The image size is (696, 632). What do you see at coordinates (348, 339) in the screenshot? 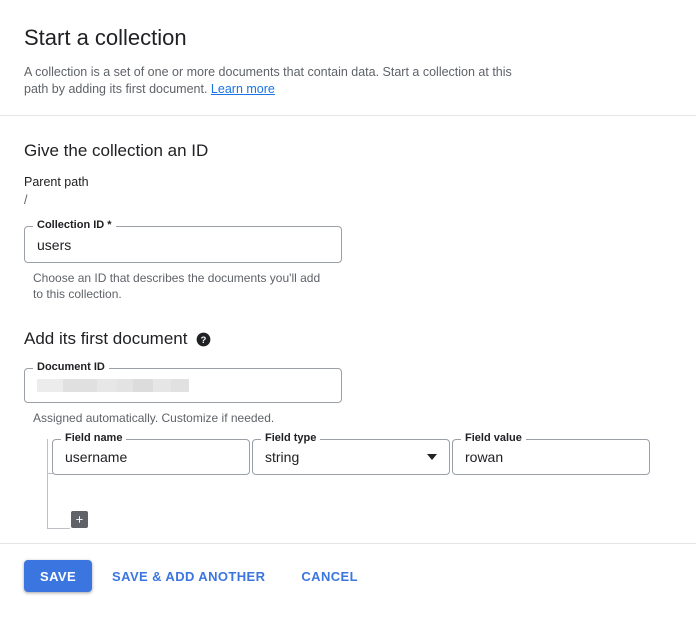
I see `document-section-title: Add its first document ?` at bounding box center [348, 339].